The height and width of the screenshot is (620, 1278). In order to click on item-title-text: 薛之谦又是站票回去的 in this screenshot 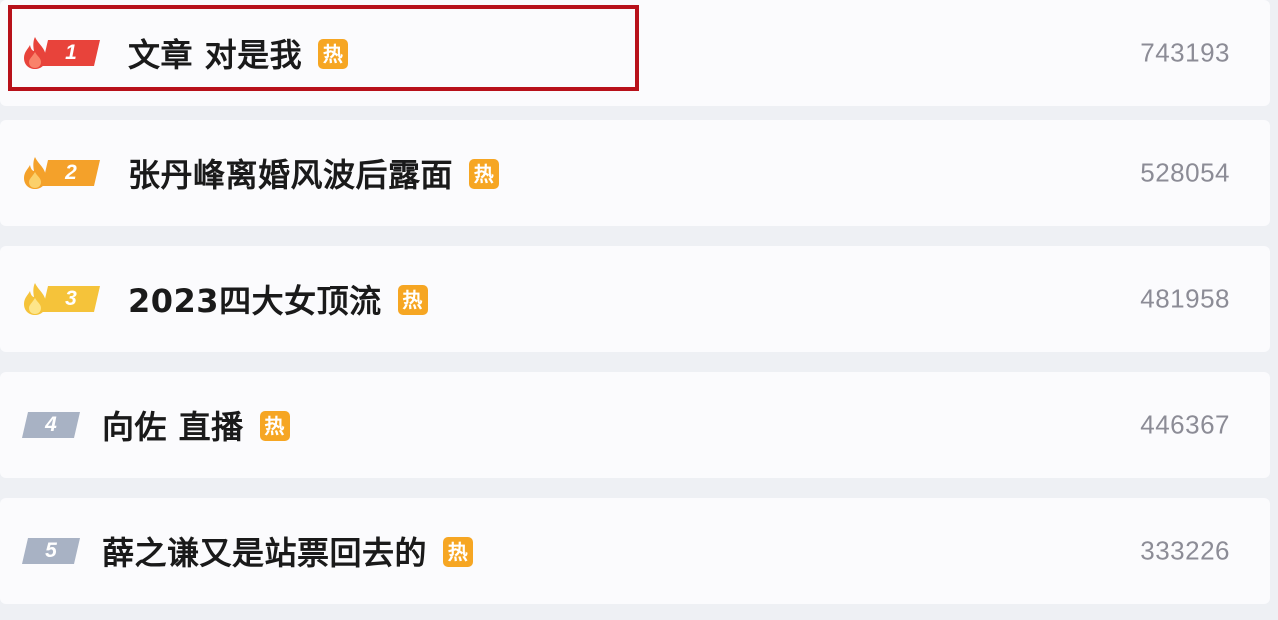, I will do `click(264, 553)`.